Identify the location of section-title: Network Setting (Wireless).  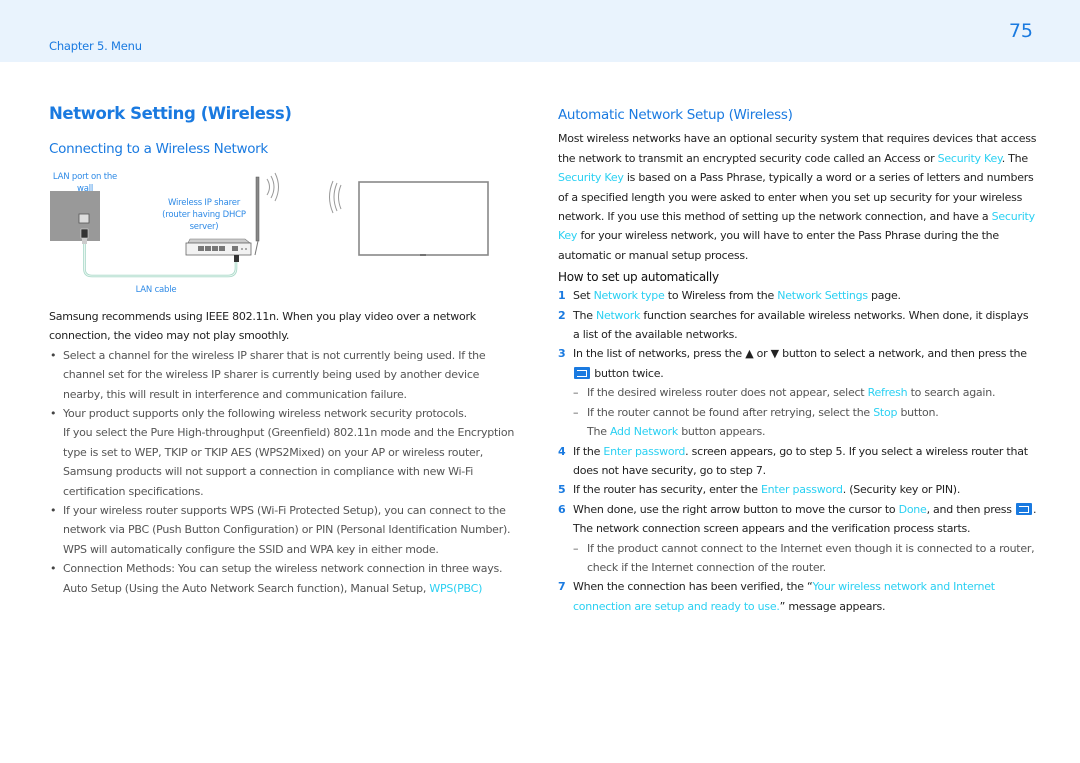
(170, 113).